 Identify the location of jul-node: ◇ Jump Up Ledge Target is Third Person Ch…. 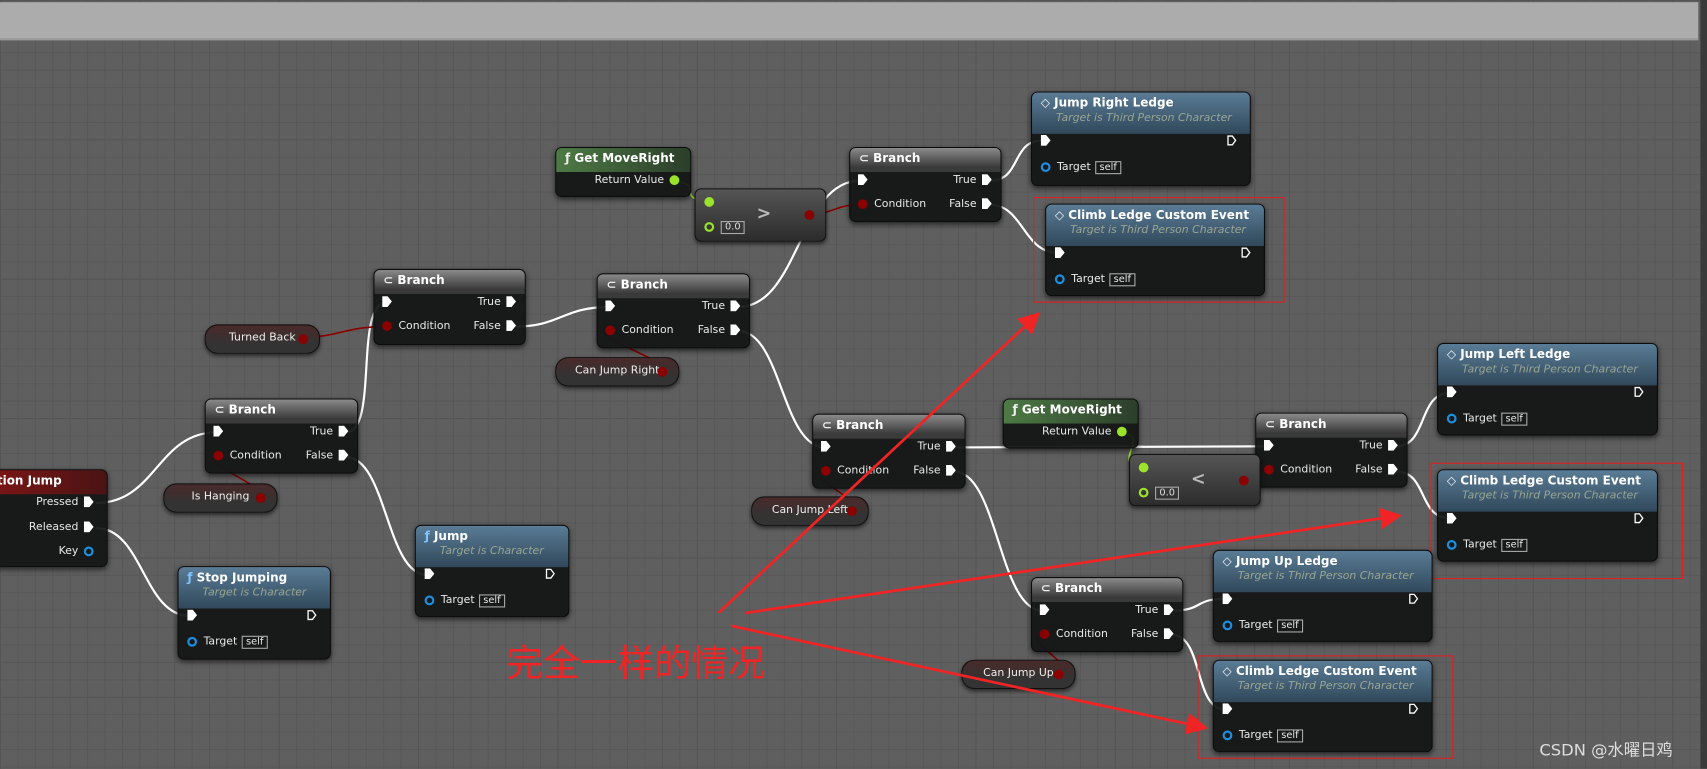
(1322, 596).